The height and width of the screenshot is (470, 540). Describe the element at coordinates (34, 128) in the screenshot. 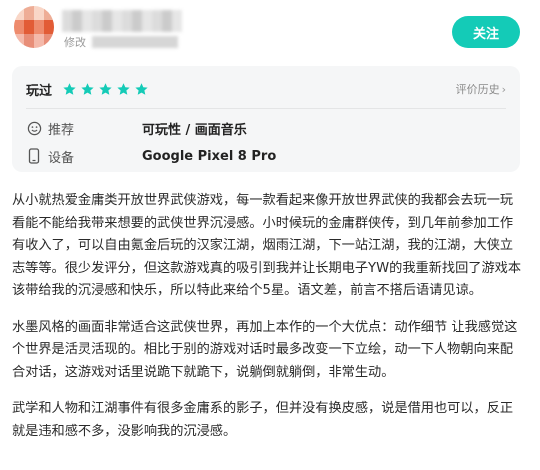

I see `smile-icon` at that location.